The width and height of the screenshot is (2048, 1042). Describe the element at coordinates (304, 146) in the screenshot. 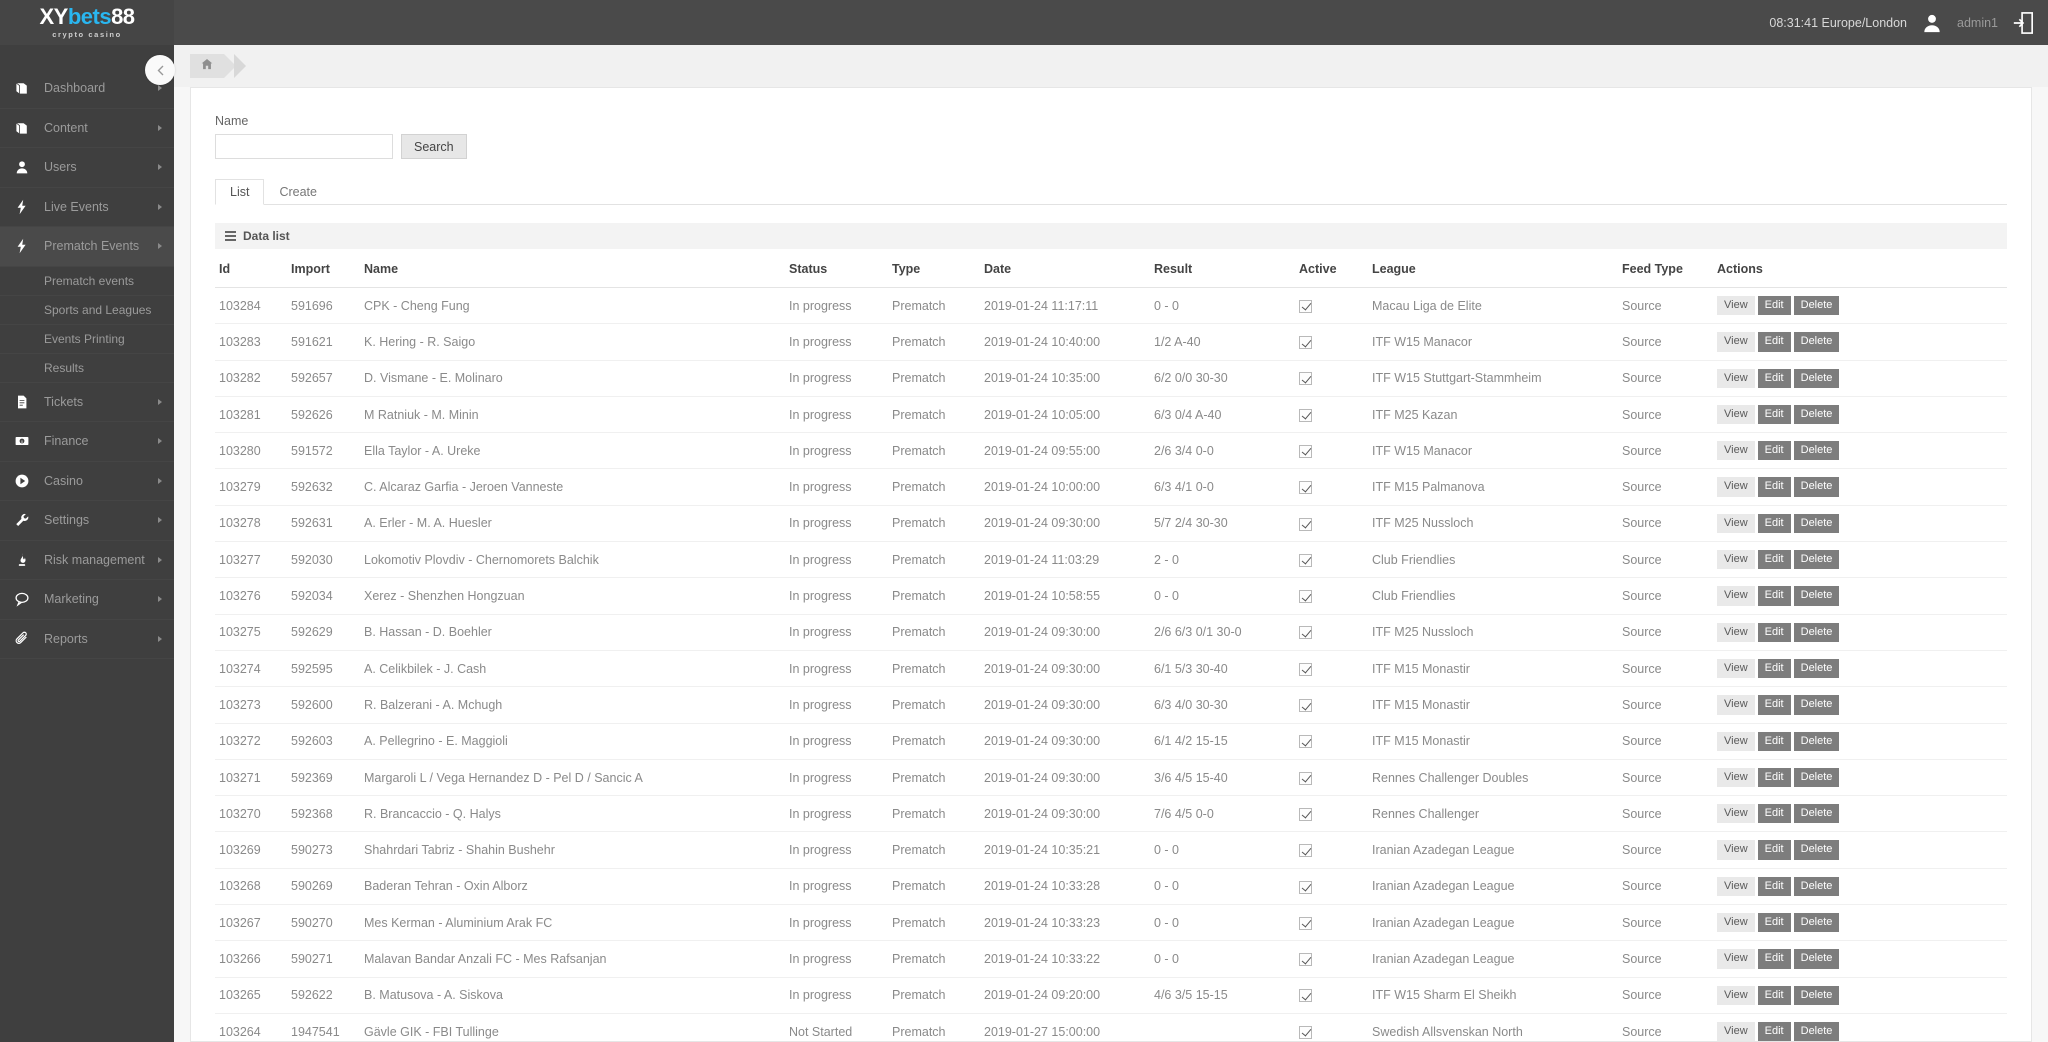

I see `name-search-input` at that location.